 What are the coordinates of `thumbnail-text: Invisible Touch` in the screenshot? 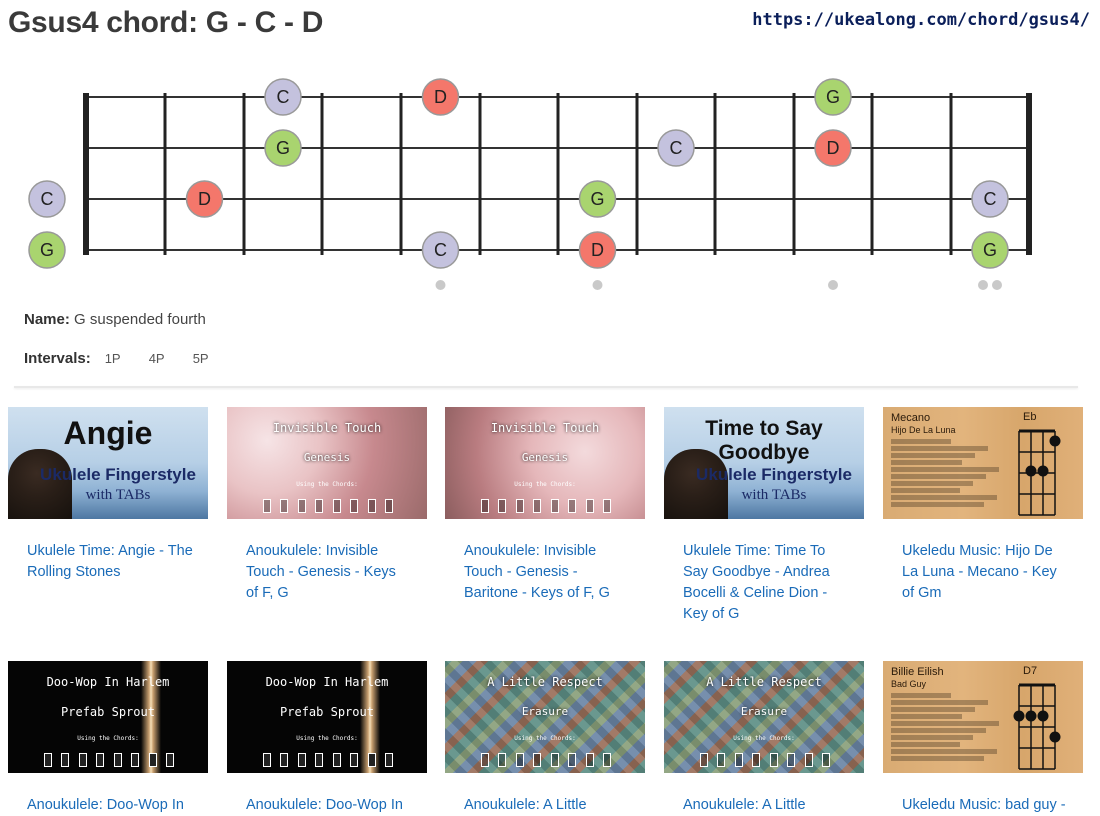 It's located at (327, 428).